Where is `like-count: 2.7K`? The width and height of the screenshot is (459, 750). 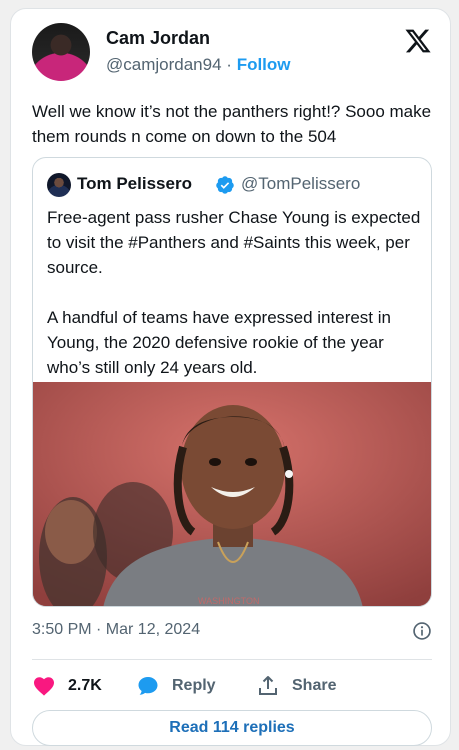
like-count: 2.7K is located at coordinates (85, 685).